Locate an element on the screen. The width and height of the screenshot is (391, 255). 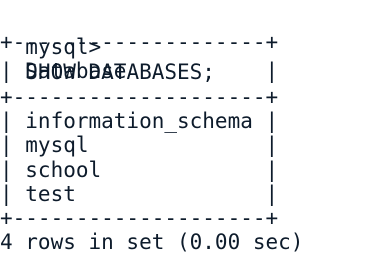
table-row: | test | is located at coordinates (139, 194).